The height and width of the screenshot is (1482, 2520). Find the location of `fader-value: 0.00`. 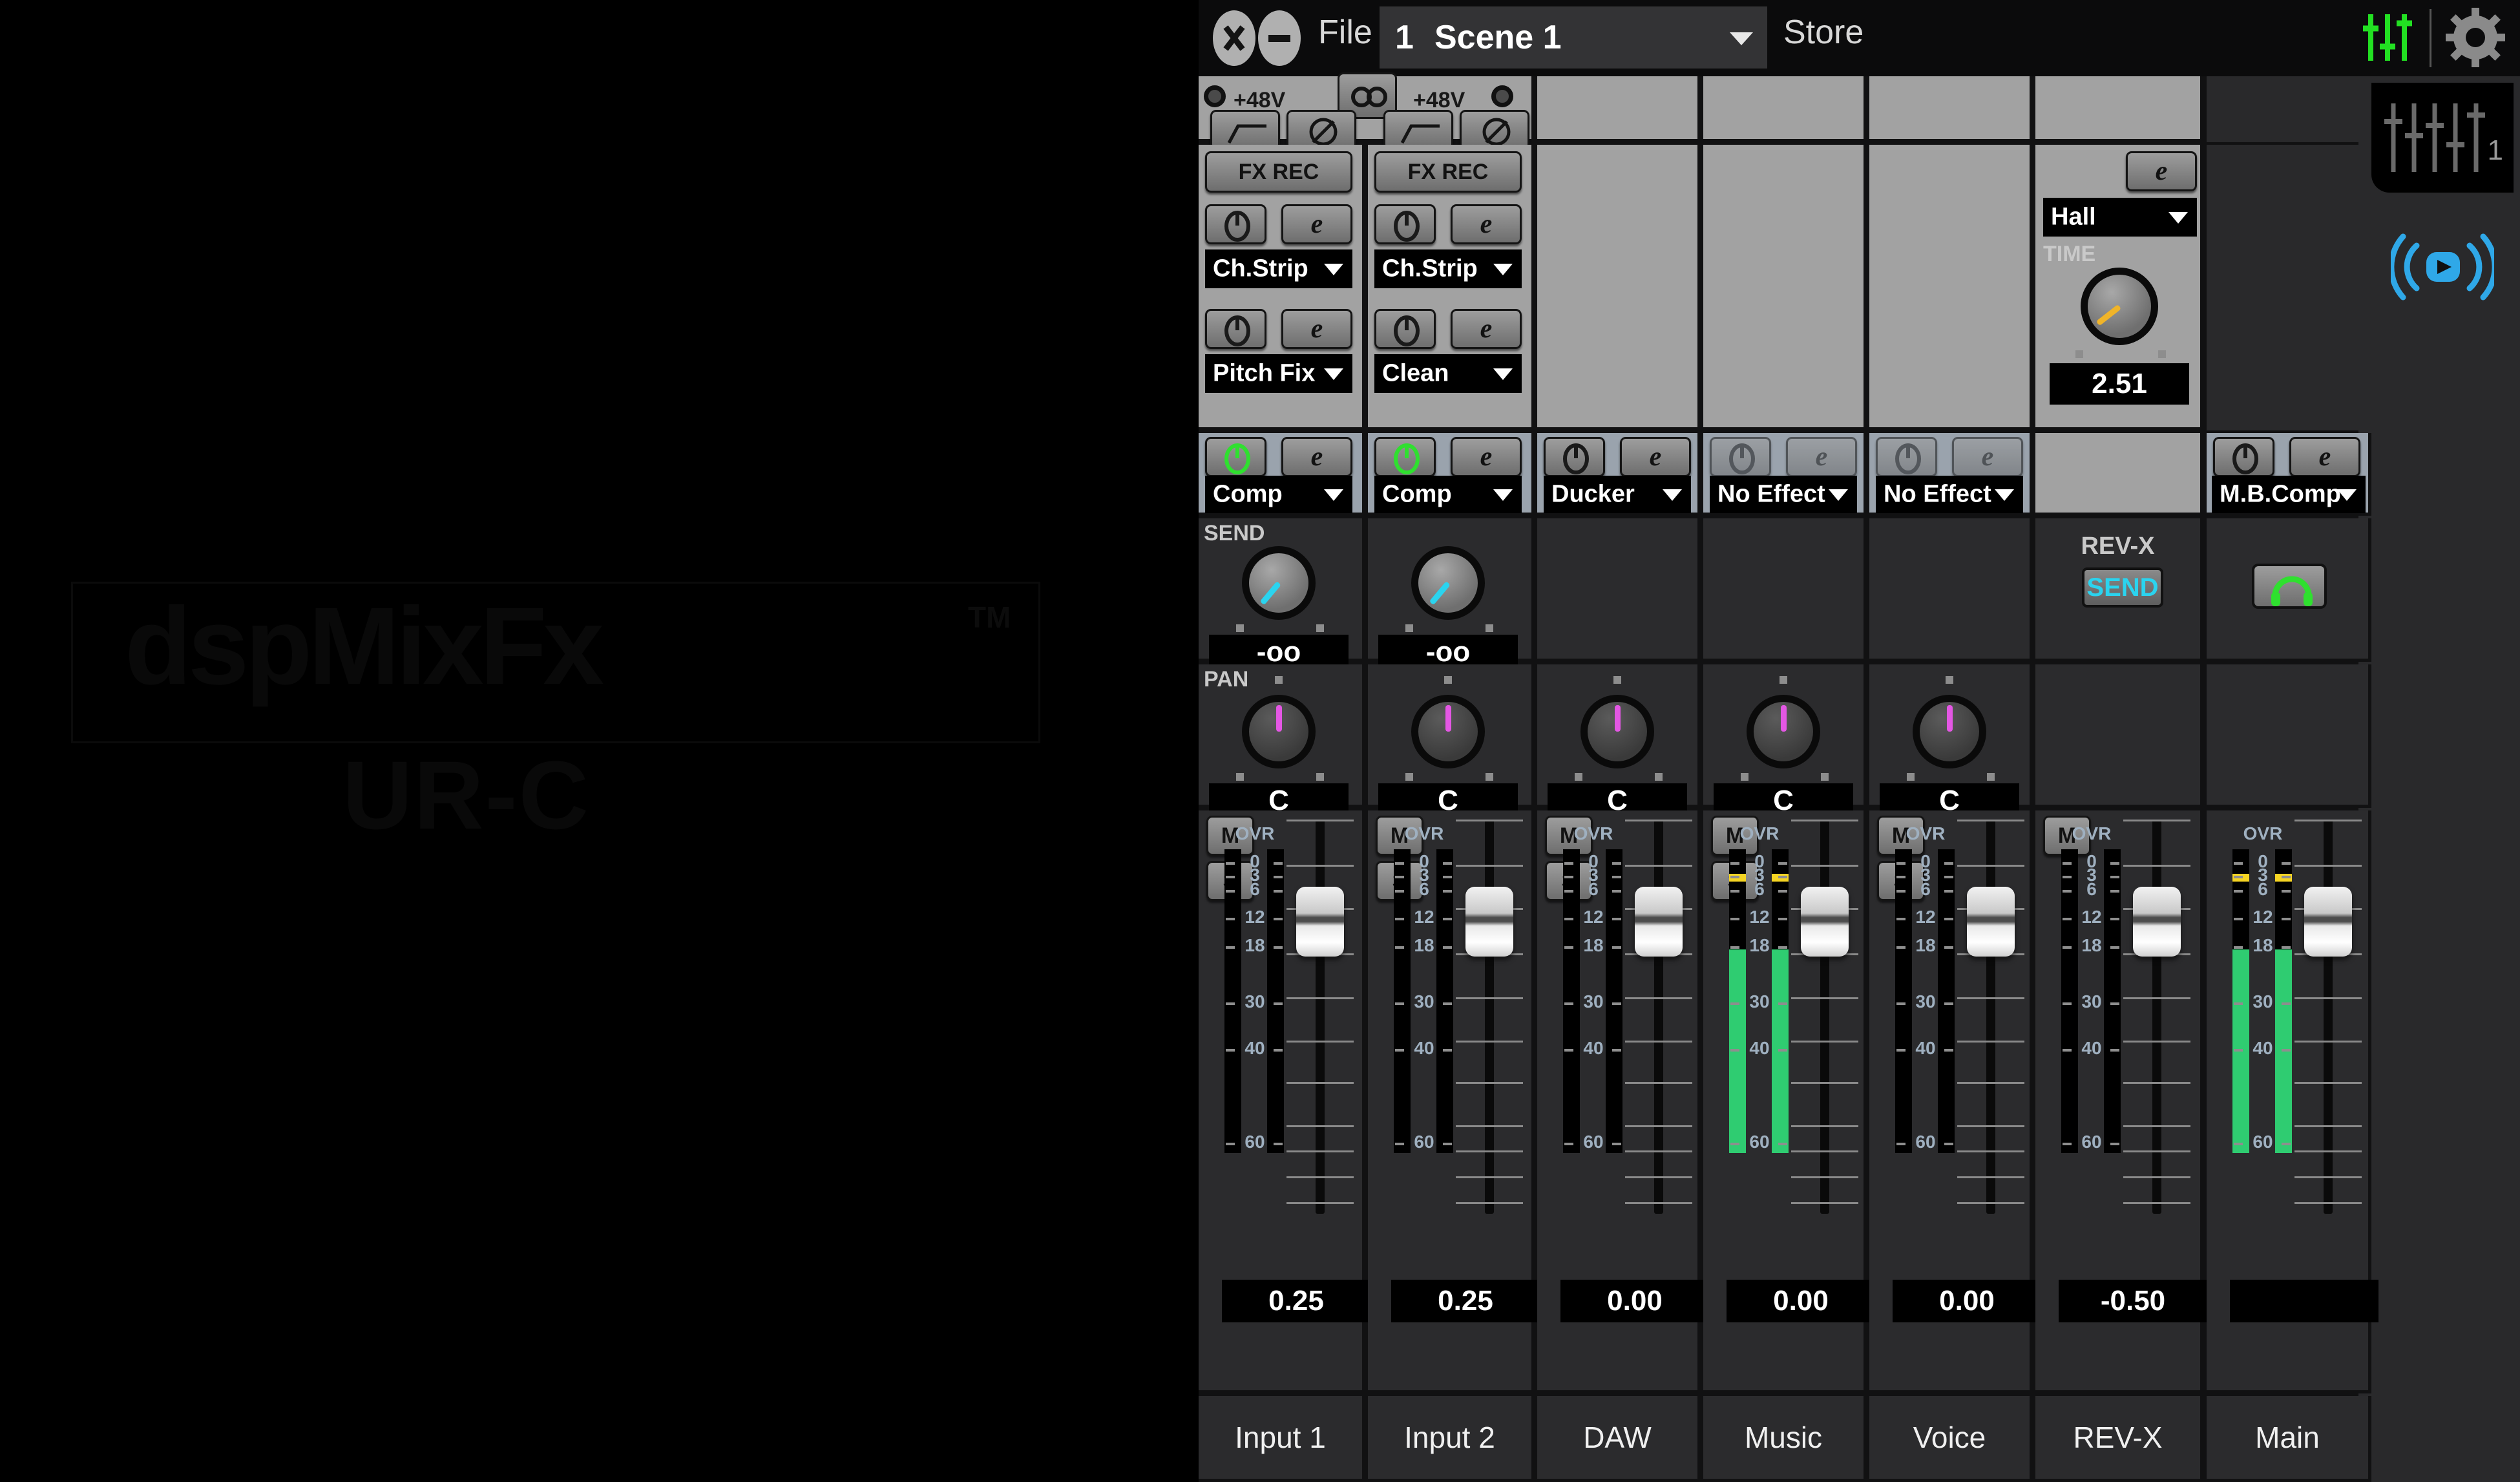

fader-value: 0.00 is located at coordinates (1967, 1301).